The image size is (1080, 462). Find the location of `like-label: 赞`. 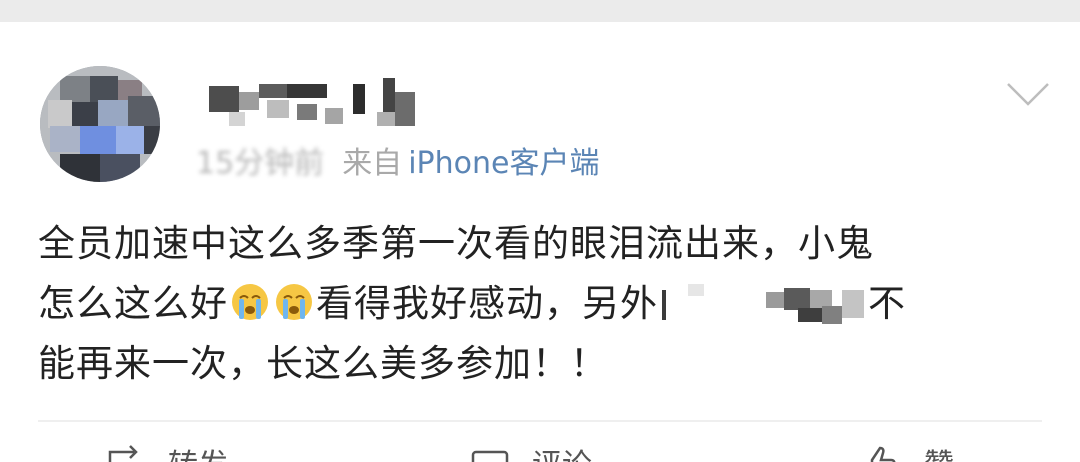

like-label: 赞 is located at coordinates (939, 451).